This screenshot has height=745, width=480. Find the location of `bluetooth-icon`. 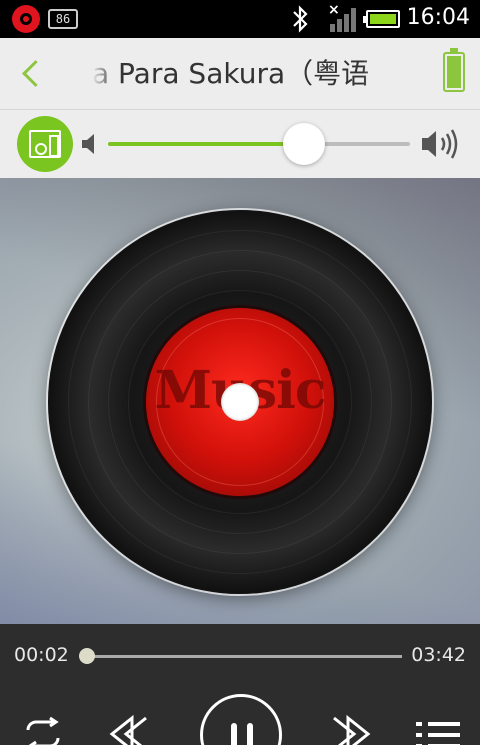

bluetooth-icon is located at coordinates (301, 22).